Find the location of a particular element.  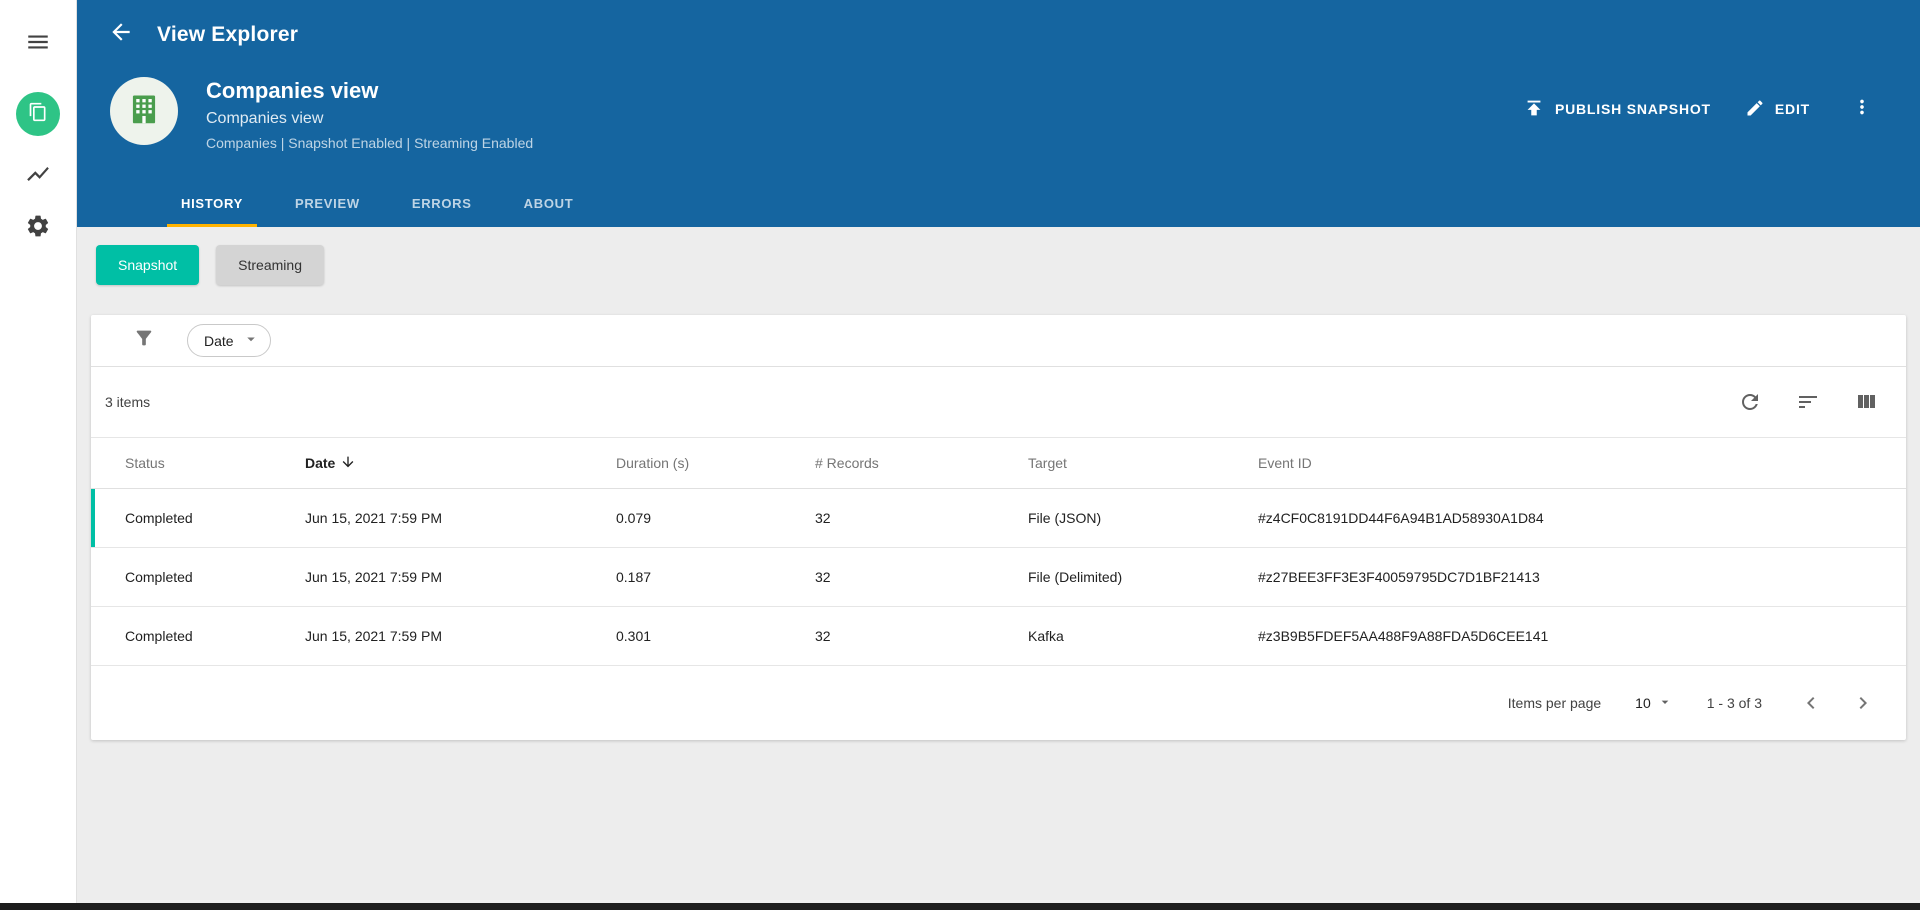

kebab-menu-icon is located at coordinates (1862, 109).